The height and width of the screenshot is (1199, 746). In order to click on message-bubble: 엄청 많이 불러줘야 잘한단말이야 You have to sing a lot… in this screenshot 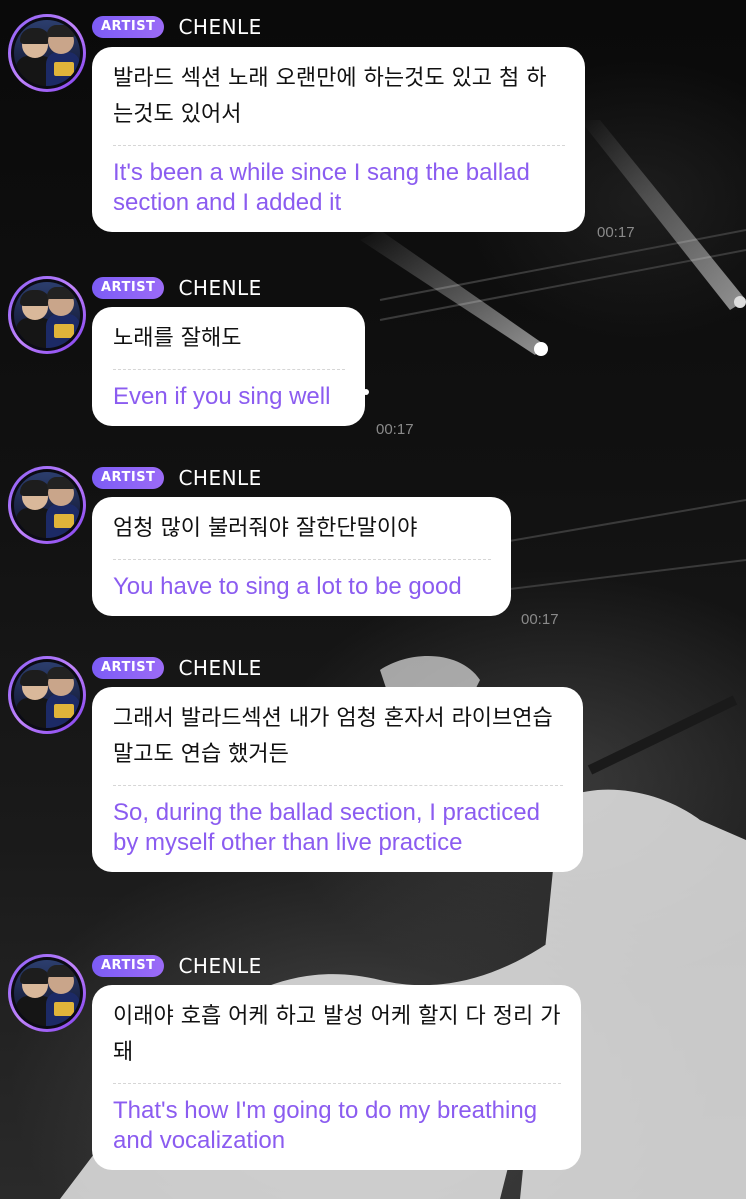, I will do `click(301, 556)`.